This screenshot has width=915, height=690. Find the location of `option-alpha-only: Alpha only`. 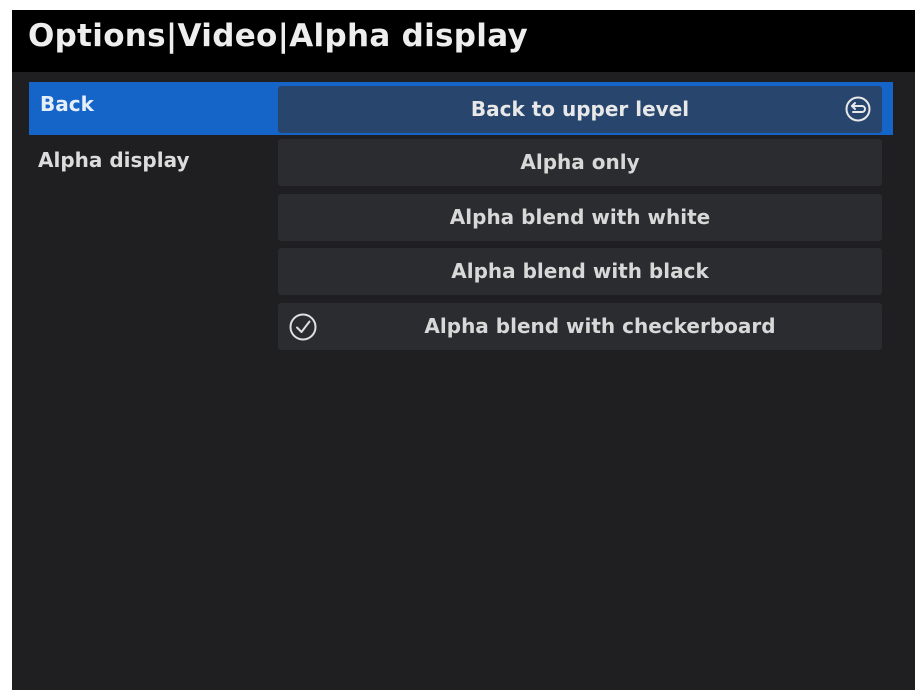

option-alpha-only: Alpha only is located at coordinates (580, 162).